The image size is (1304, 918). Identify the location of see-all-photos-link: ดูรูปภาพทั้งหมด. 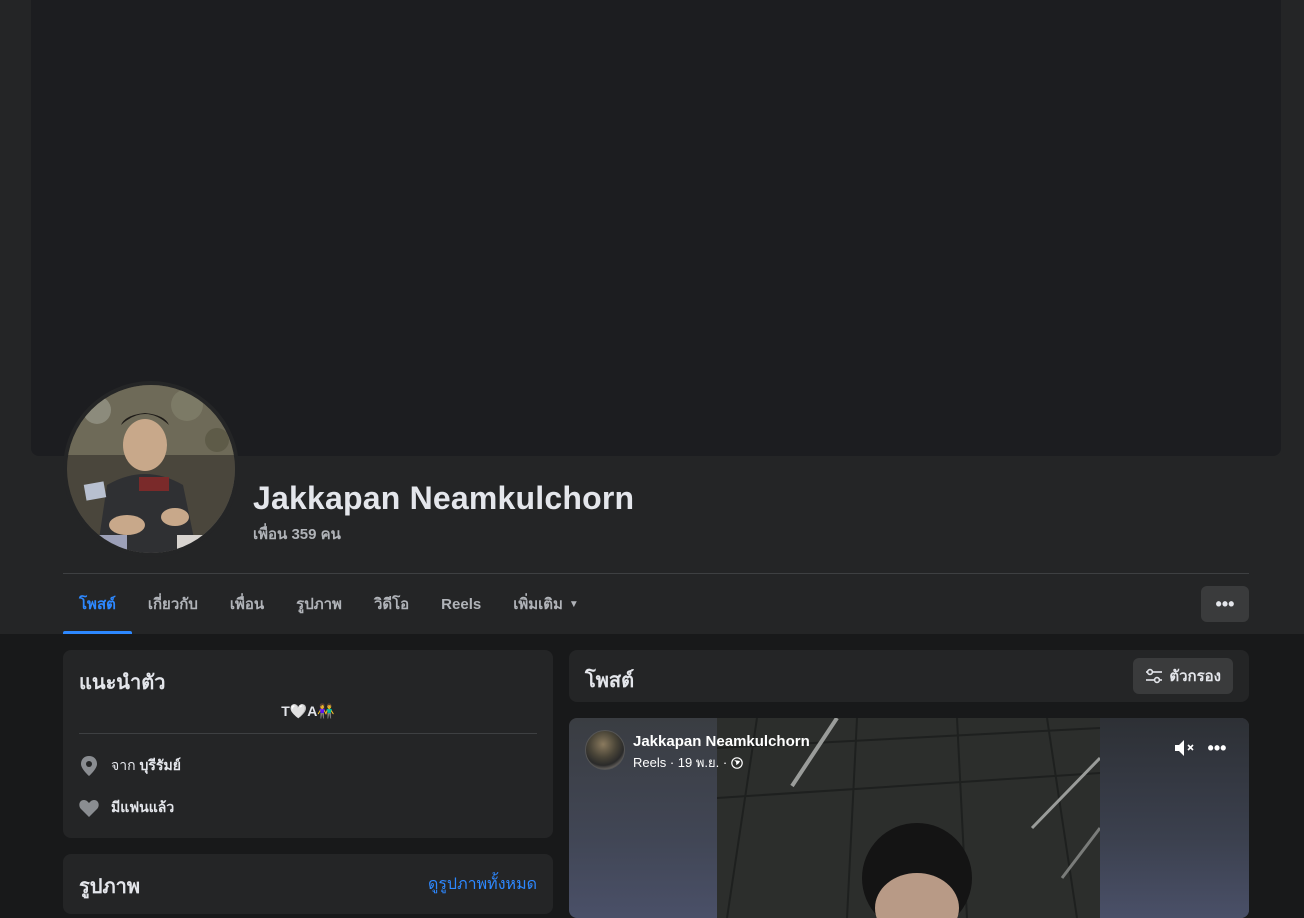
(482, 884).